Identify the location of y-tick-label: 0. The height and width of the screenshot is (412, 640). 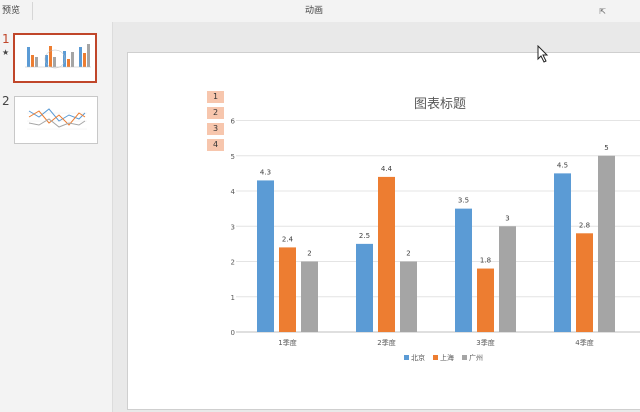
(233, 333).